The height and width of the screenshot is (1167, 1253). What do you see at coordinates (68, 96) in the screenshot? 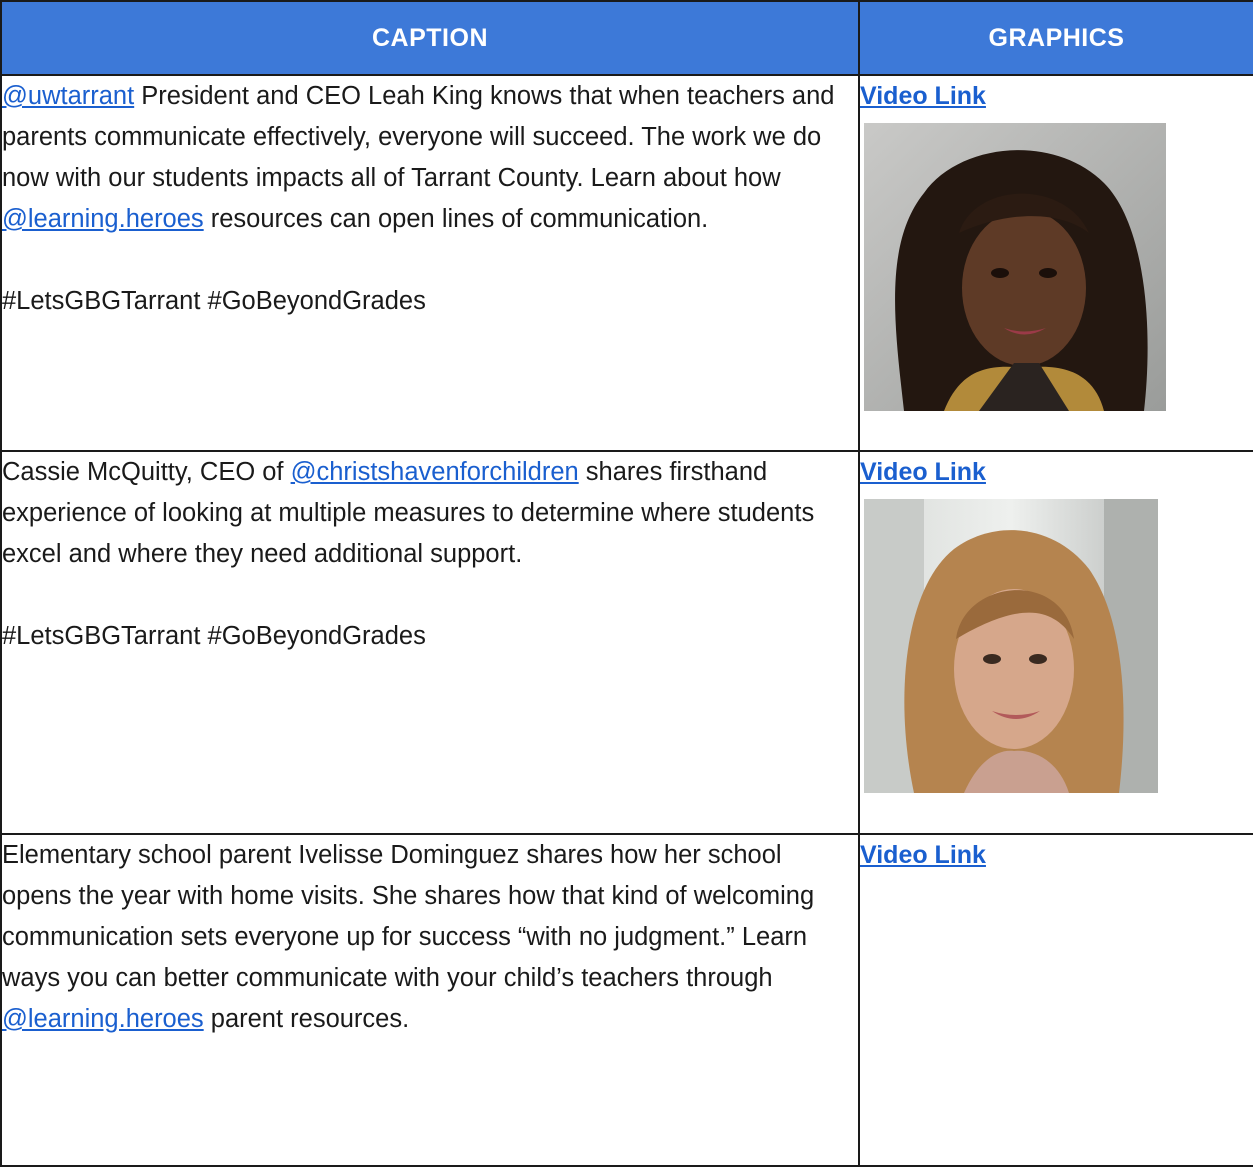
I see `mention-link: @uwtarrant` at bounding box center [68, 96].